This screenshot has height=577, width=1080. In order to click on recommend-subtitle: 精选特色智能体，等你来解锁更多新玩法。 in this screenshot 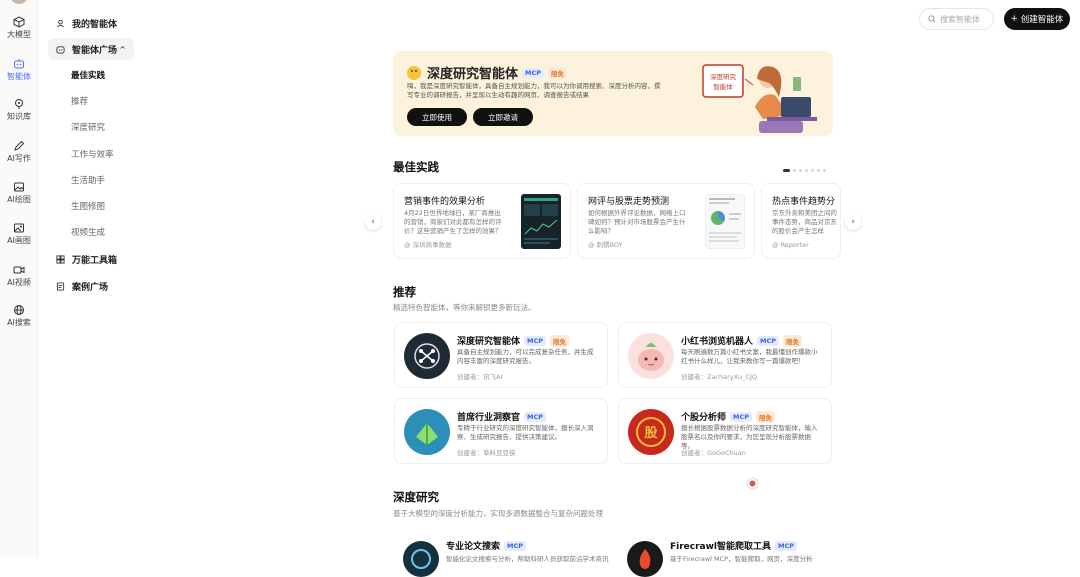, I will do `click(464, 307)`.